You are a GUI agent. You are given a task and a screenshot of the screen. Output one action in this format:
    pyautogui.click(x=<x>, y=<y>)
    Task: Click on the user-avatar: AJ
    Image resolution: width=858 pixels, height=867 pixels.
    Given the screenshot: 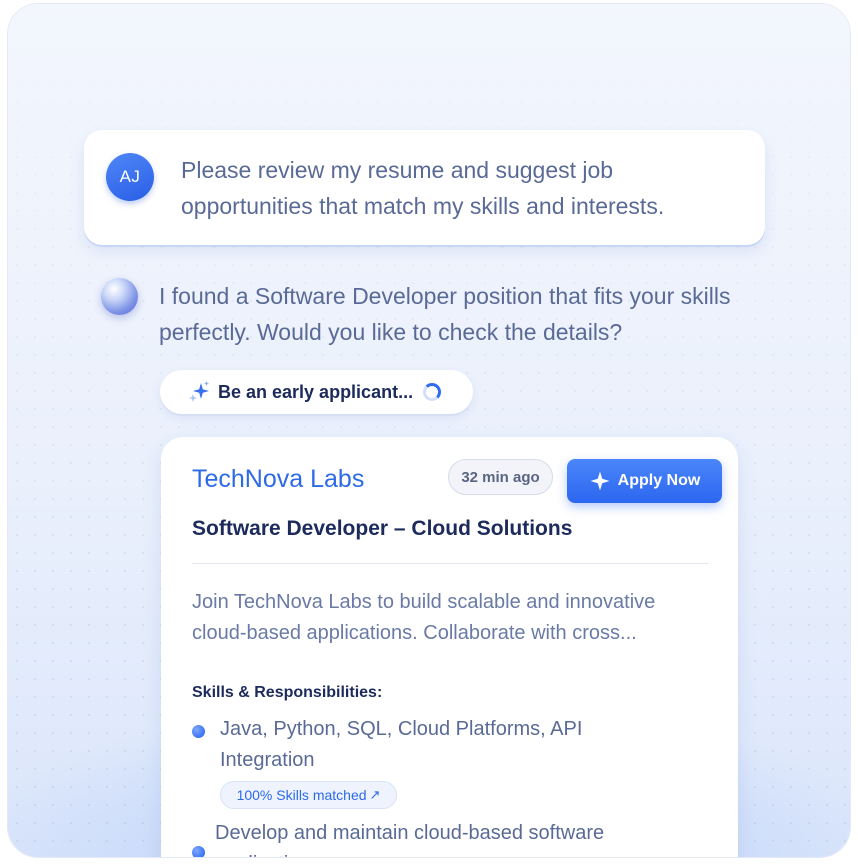 What is the action you would take?
    pyautogui.click(x=130, y=177)
    